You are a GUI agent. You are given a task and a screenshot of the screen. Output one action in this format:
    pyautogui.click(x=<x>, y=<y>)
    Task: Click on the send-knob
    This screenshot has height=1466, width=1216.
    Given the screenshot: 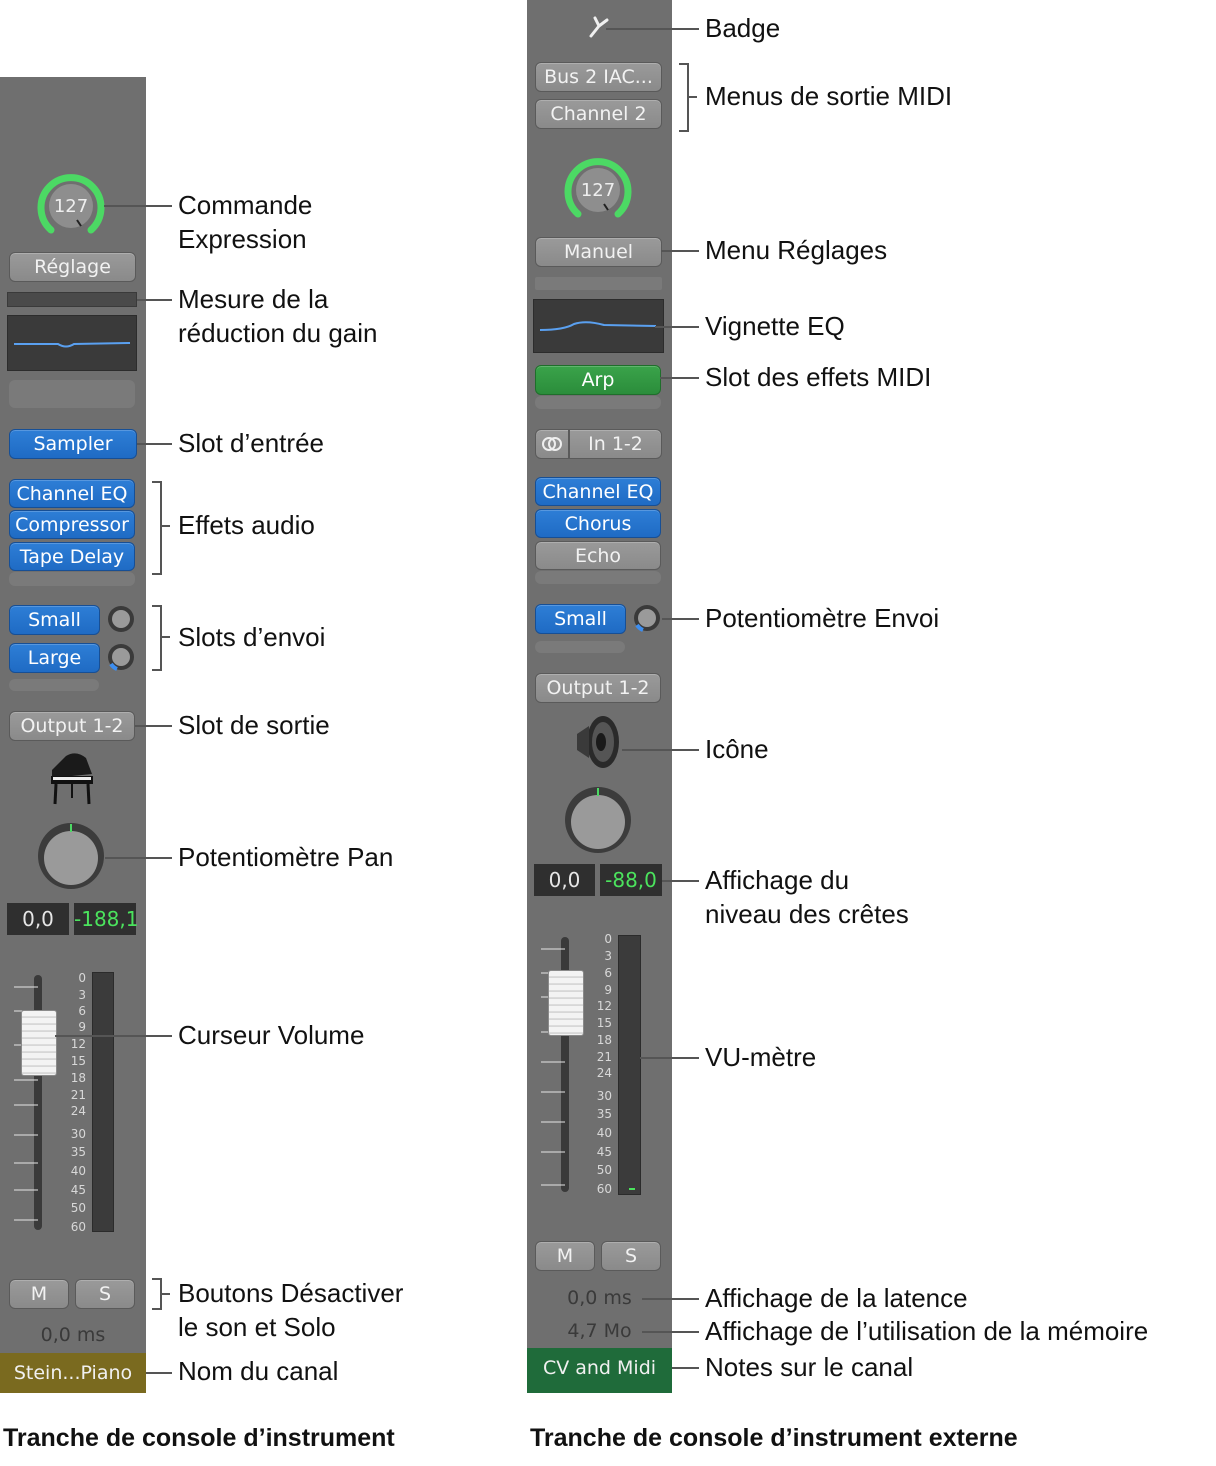 What is the action you would take?
    pyautogui.click(x=647, y=618)
    